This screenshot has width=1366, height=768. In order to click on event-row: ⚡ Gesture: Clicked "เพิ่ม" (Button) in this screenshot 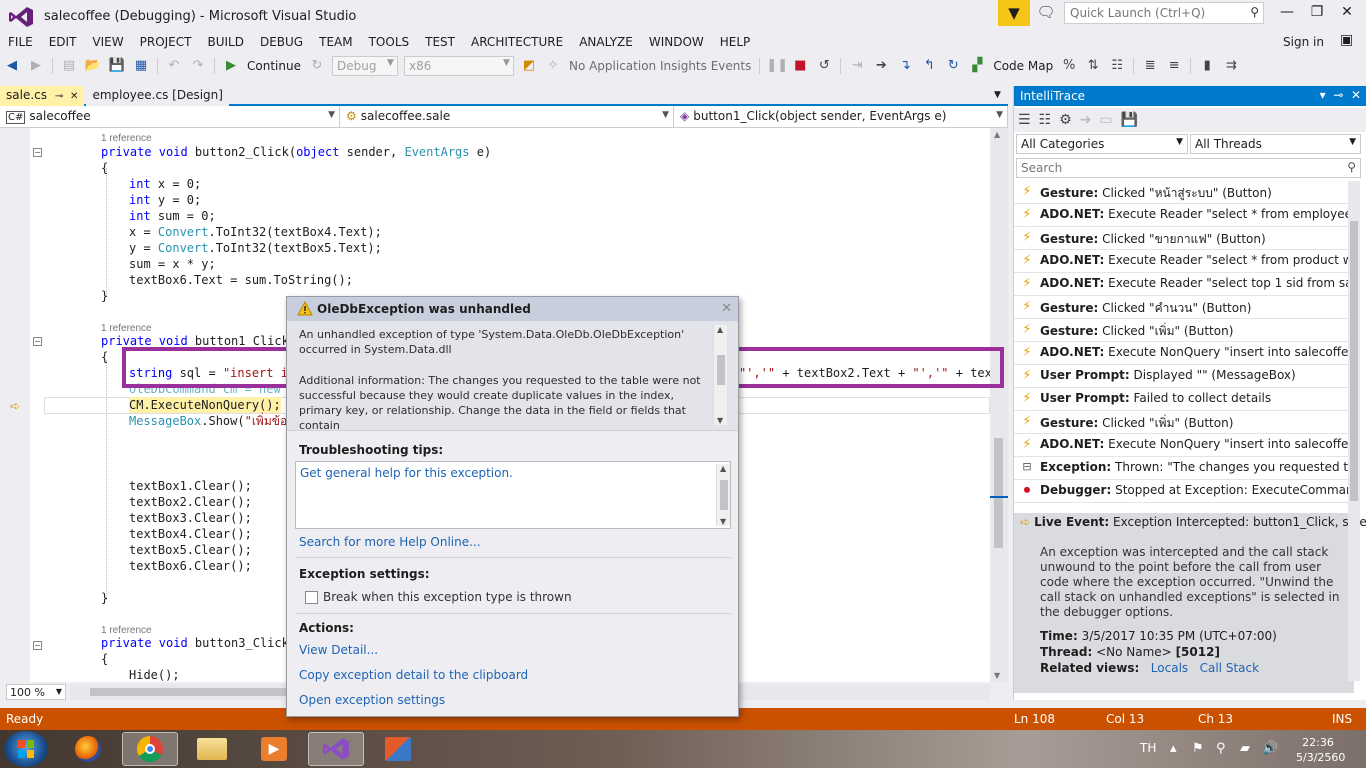, I will do `click(1184, 422)`.